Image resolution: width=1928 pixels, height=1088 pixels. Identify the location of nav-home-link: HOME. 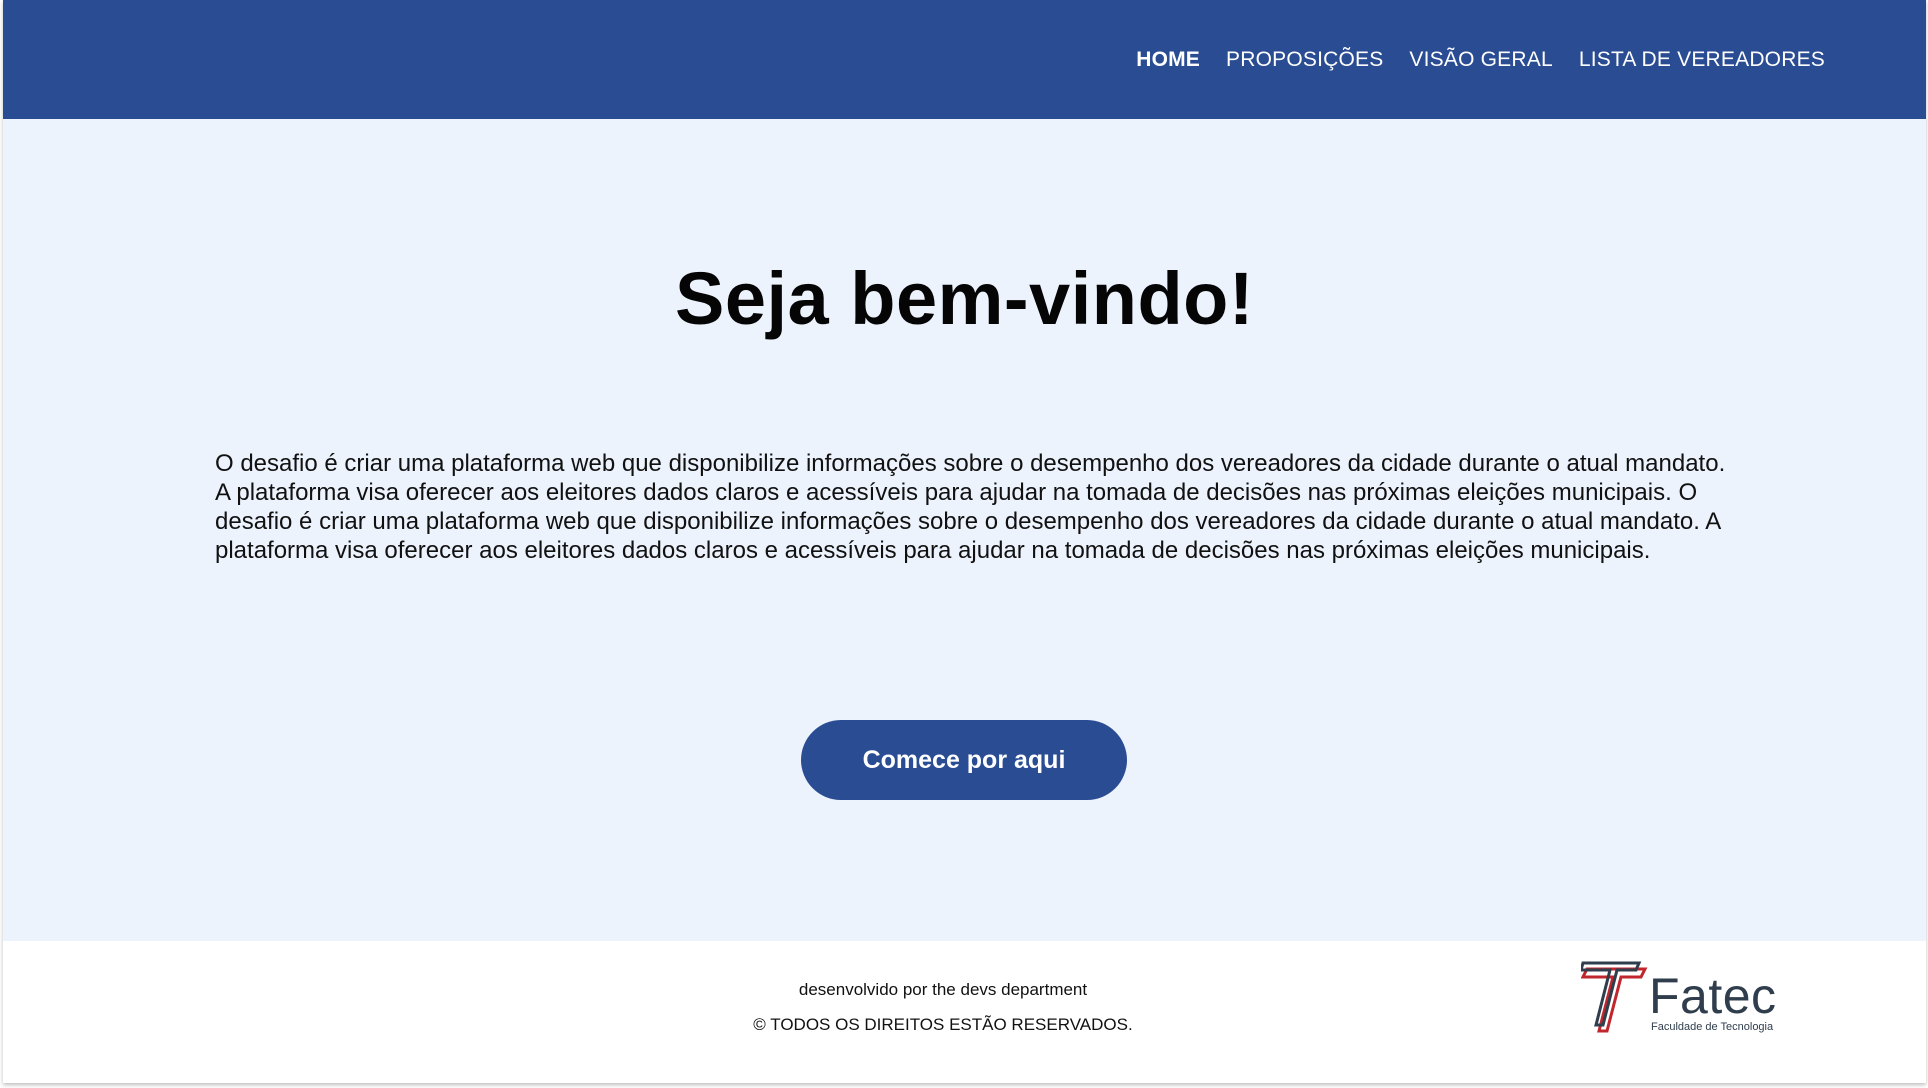
(1168, 60).